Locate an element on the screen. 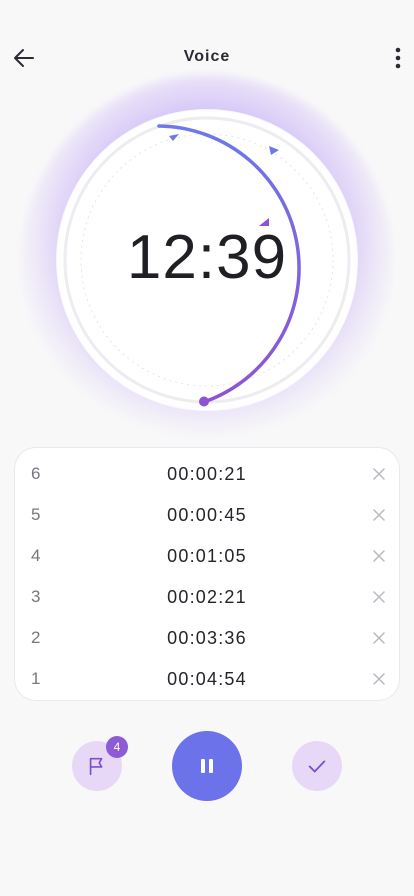  lap-time: 00:03:36 is located at coordinates (207, 638).